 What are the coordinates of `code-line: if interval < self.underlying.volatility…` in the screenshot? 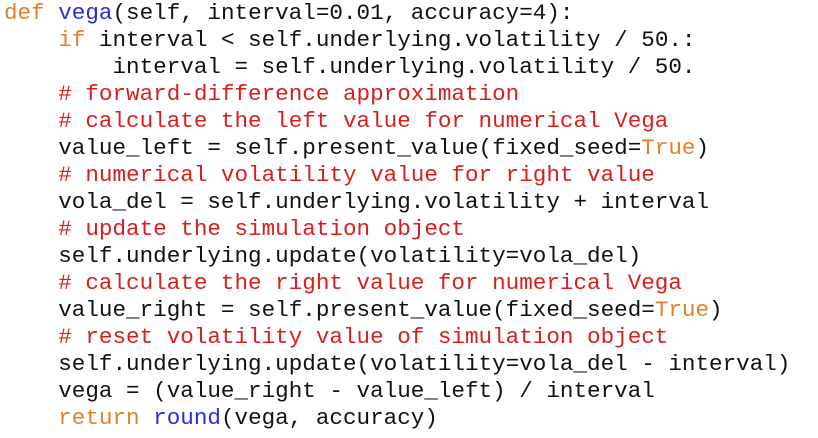 It's located at (397, 40).